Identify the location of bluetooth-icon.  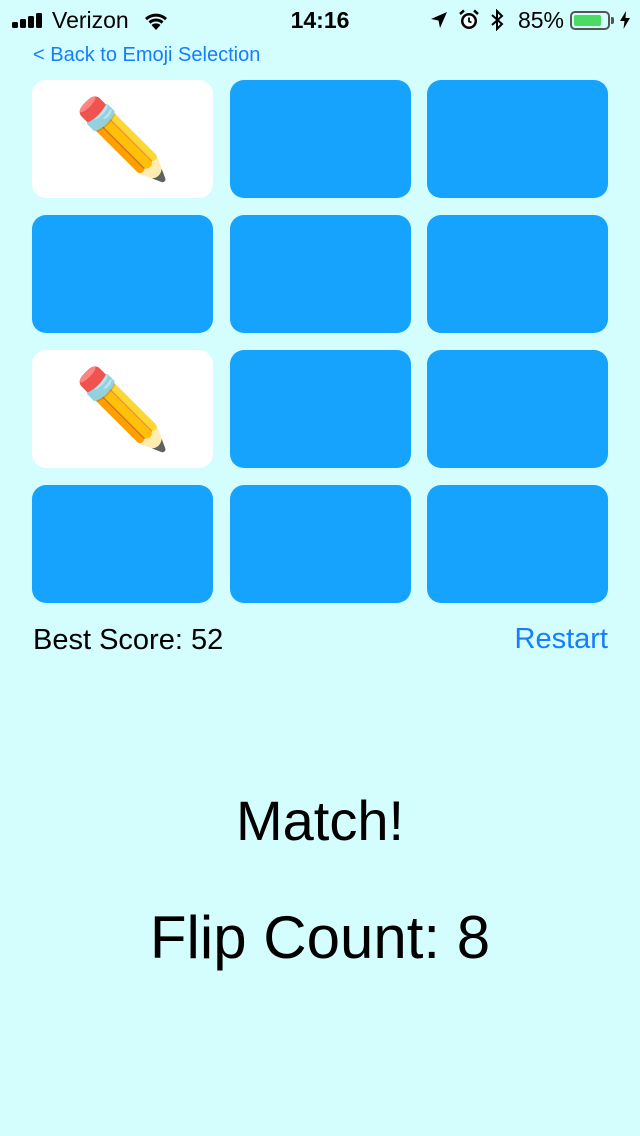
(497, 20).